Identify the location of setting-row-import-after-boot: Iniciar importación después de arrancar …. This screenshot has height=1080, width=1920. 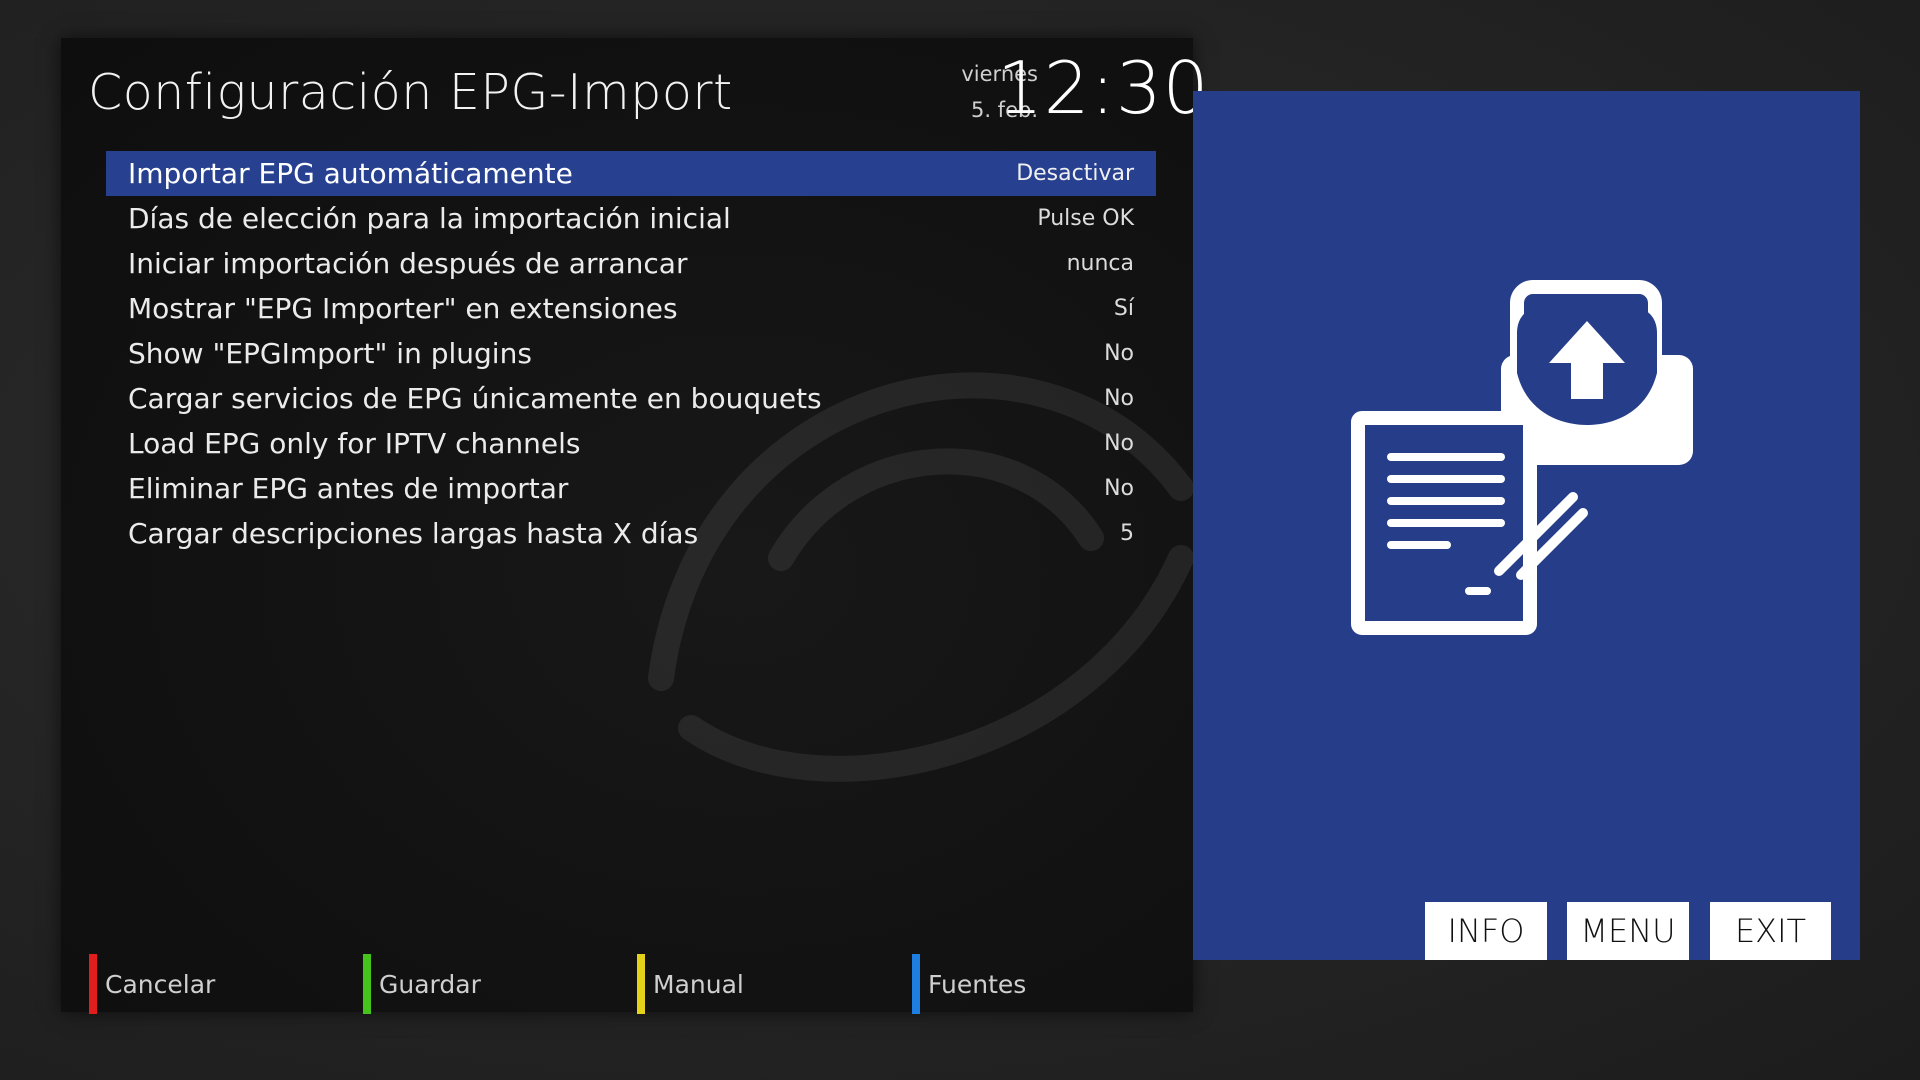
(631, 263).